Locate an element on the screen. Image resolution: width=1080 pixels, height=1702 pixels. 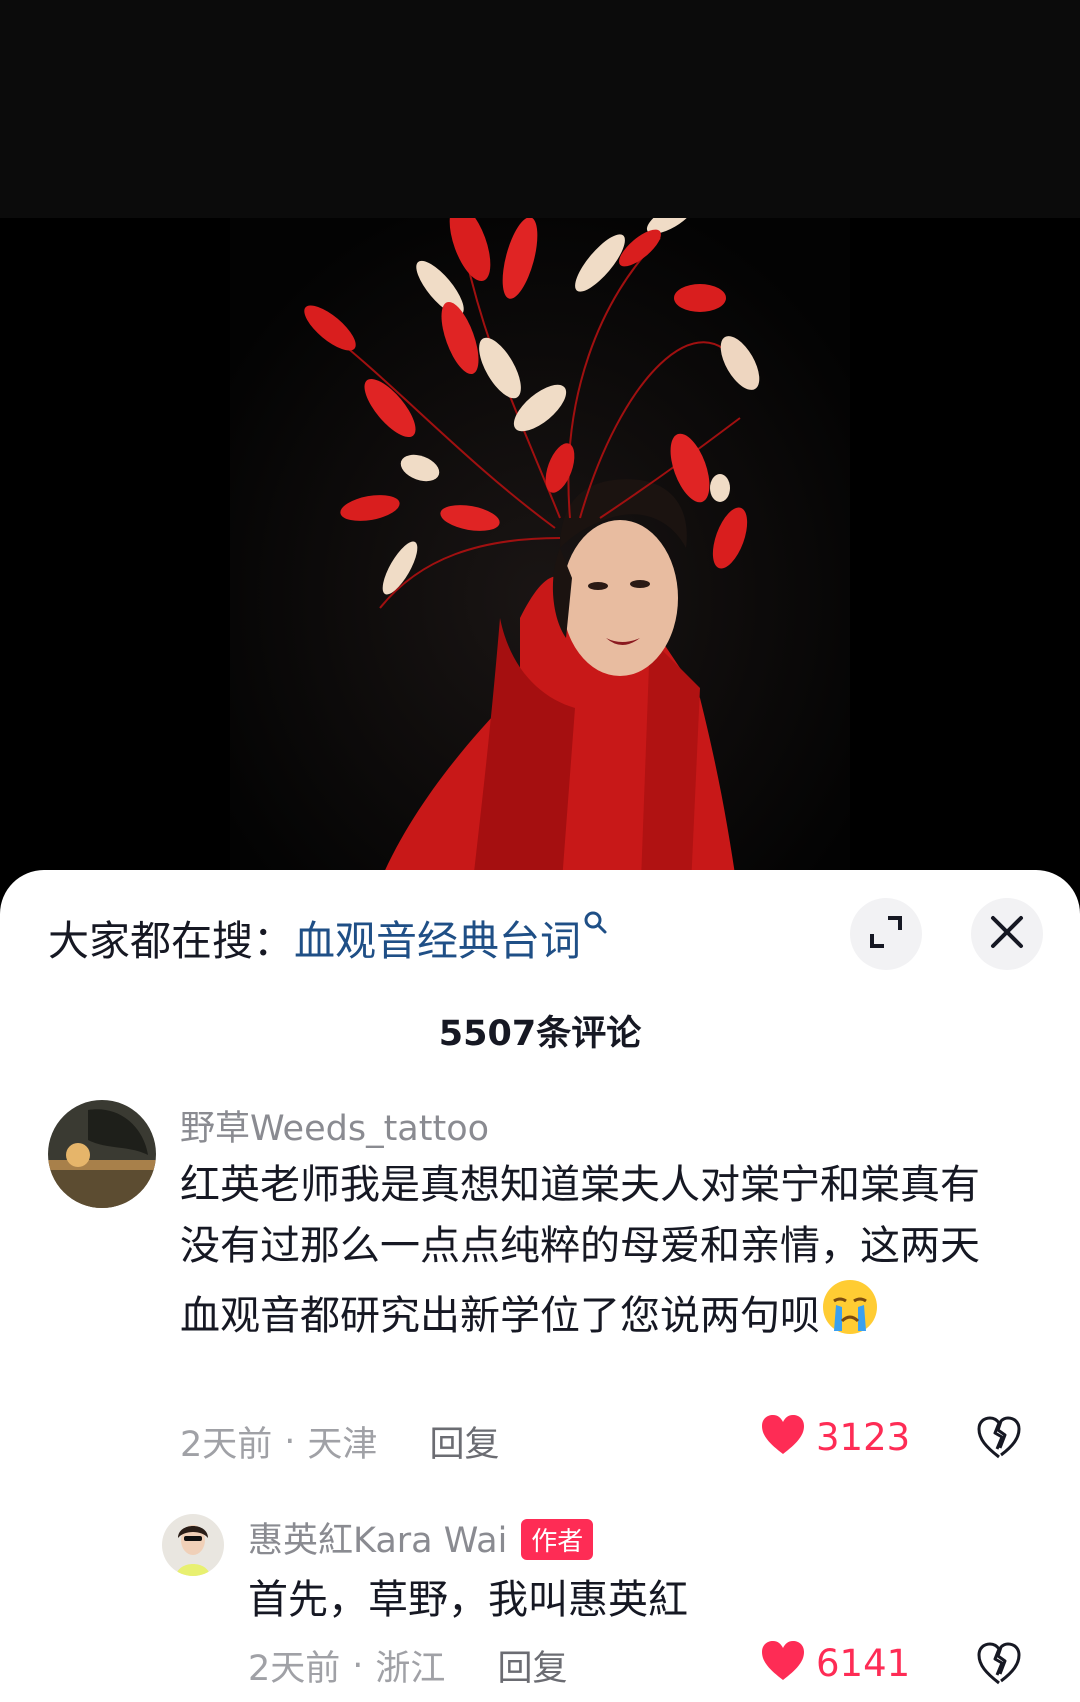
author-badge: 作者 is located at coordinates (557, 1539).